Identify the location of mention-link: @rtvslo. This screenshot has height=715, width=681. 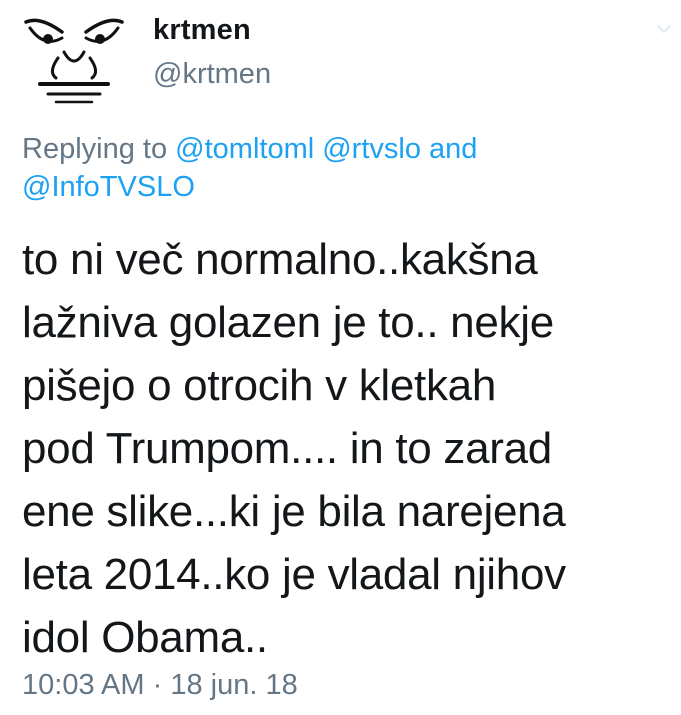
(371, 149).